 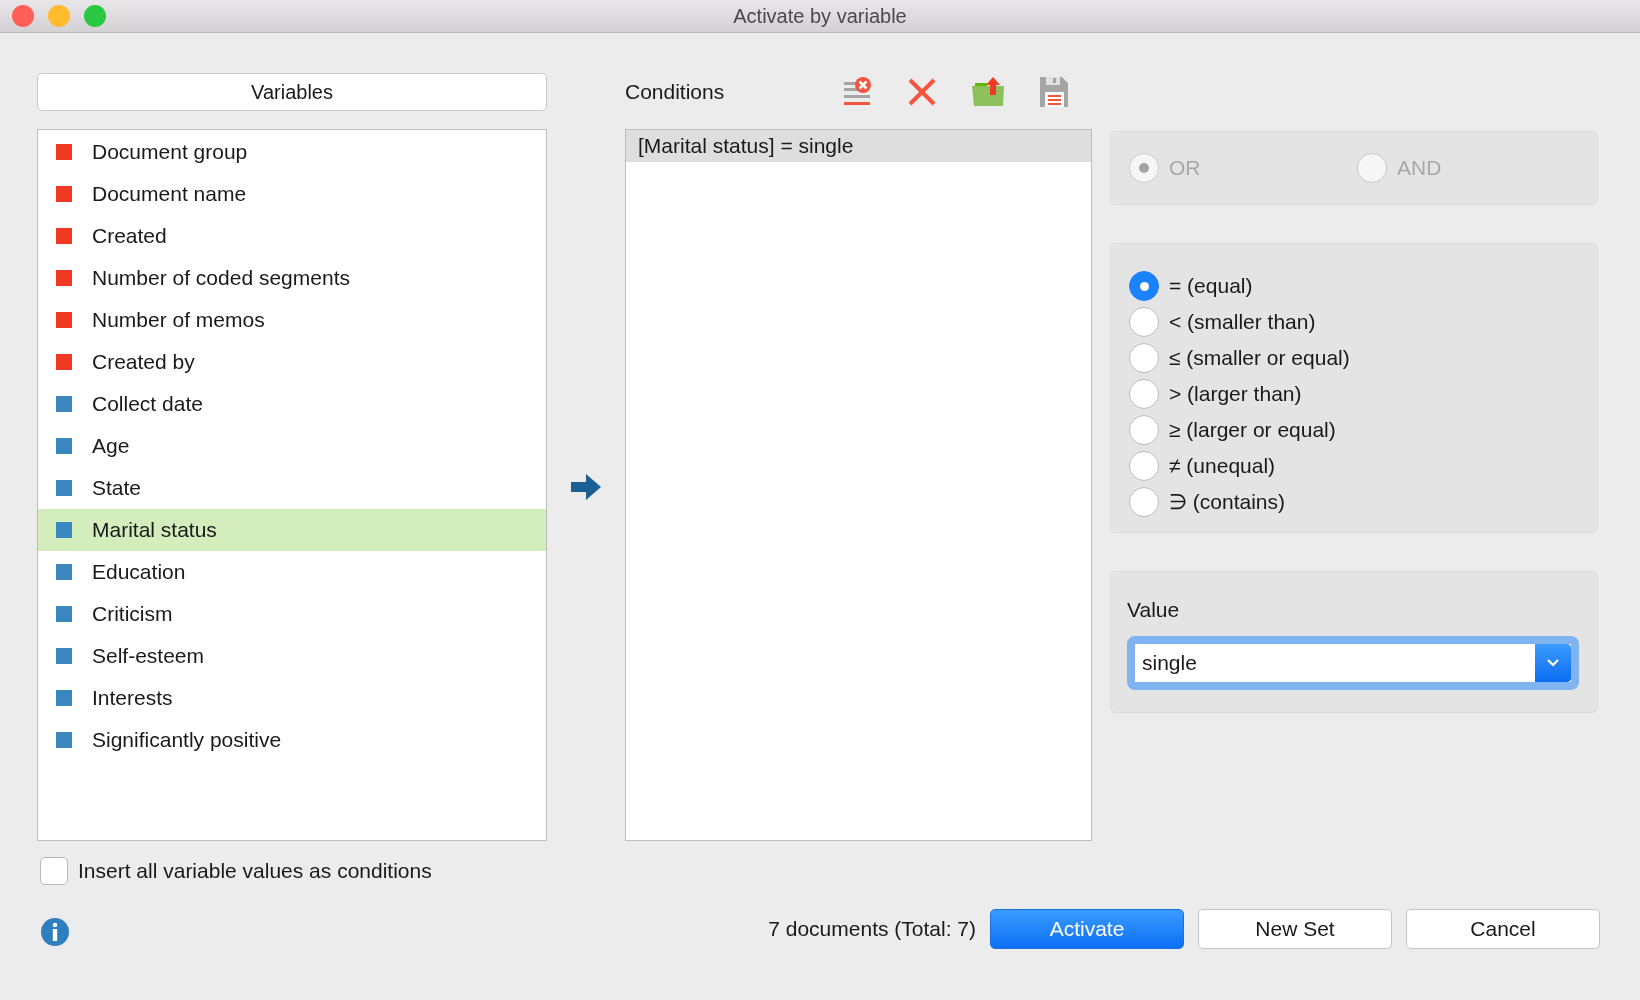 What do you see at coordinates (95, 16) in the screenshot?
I see `zoom-icon` at bounding box center [95, 16].